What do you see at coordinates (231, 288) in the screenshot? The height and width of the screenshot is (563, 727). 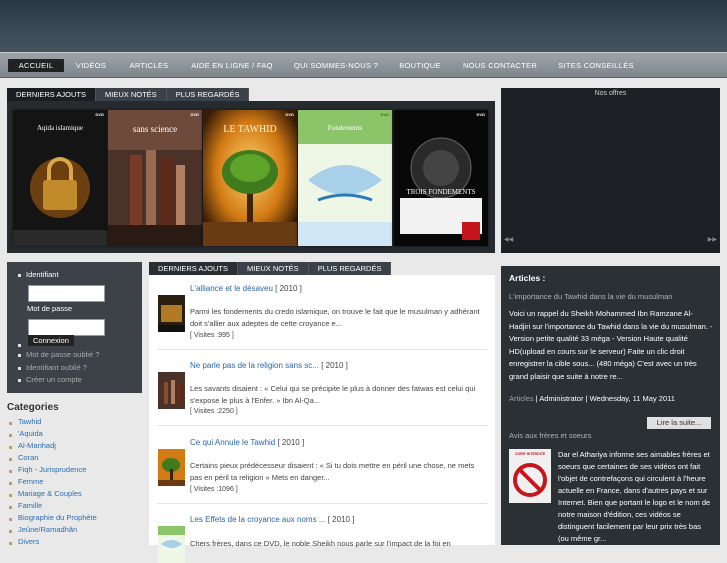 I see `item-title-link: L'alliance et le désaveu` at bounding box center [231, 288].